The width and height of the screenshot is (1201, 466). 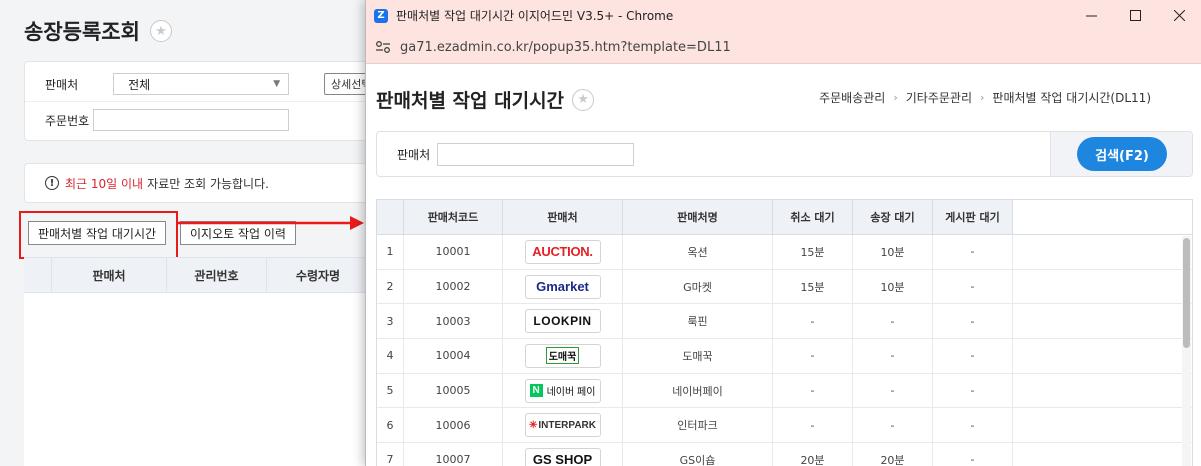 What do you see at coordinates (562, 321) in the screenshot?
I see `lookpin-logo-icon: LOOKPIN` at bounding box center [562, 321].